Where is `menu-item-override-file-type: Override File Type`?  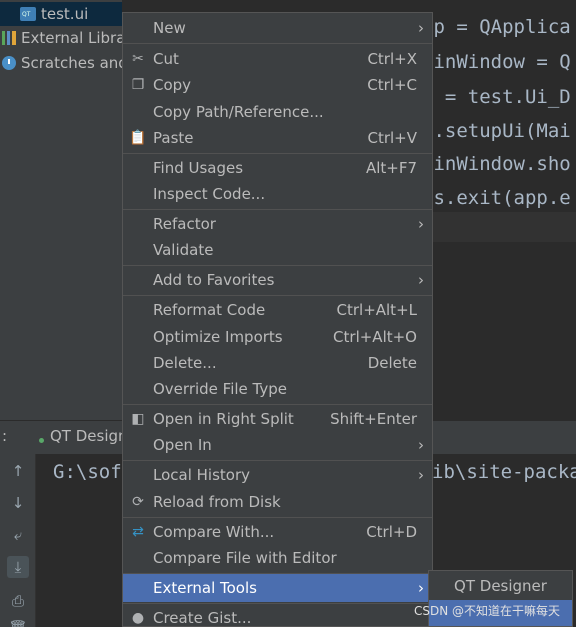
menu-item-override-file-type: Override File Type is located at coordinates (277, 389).